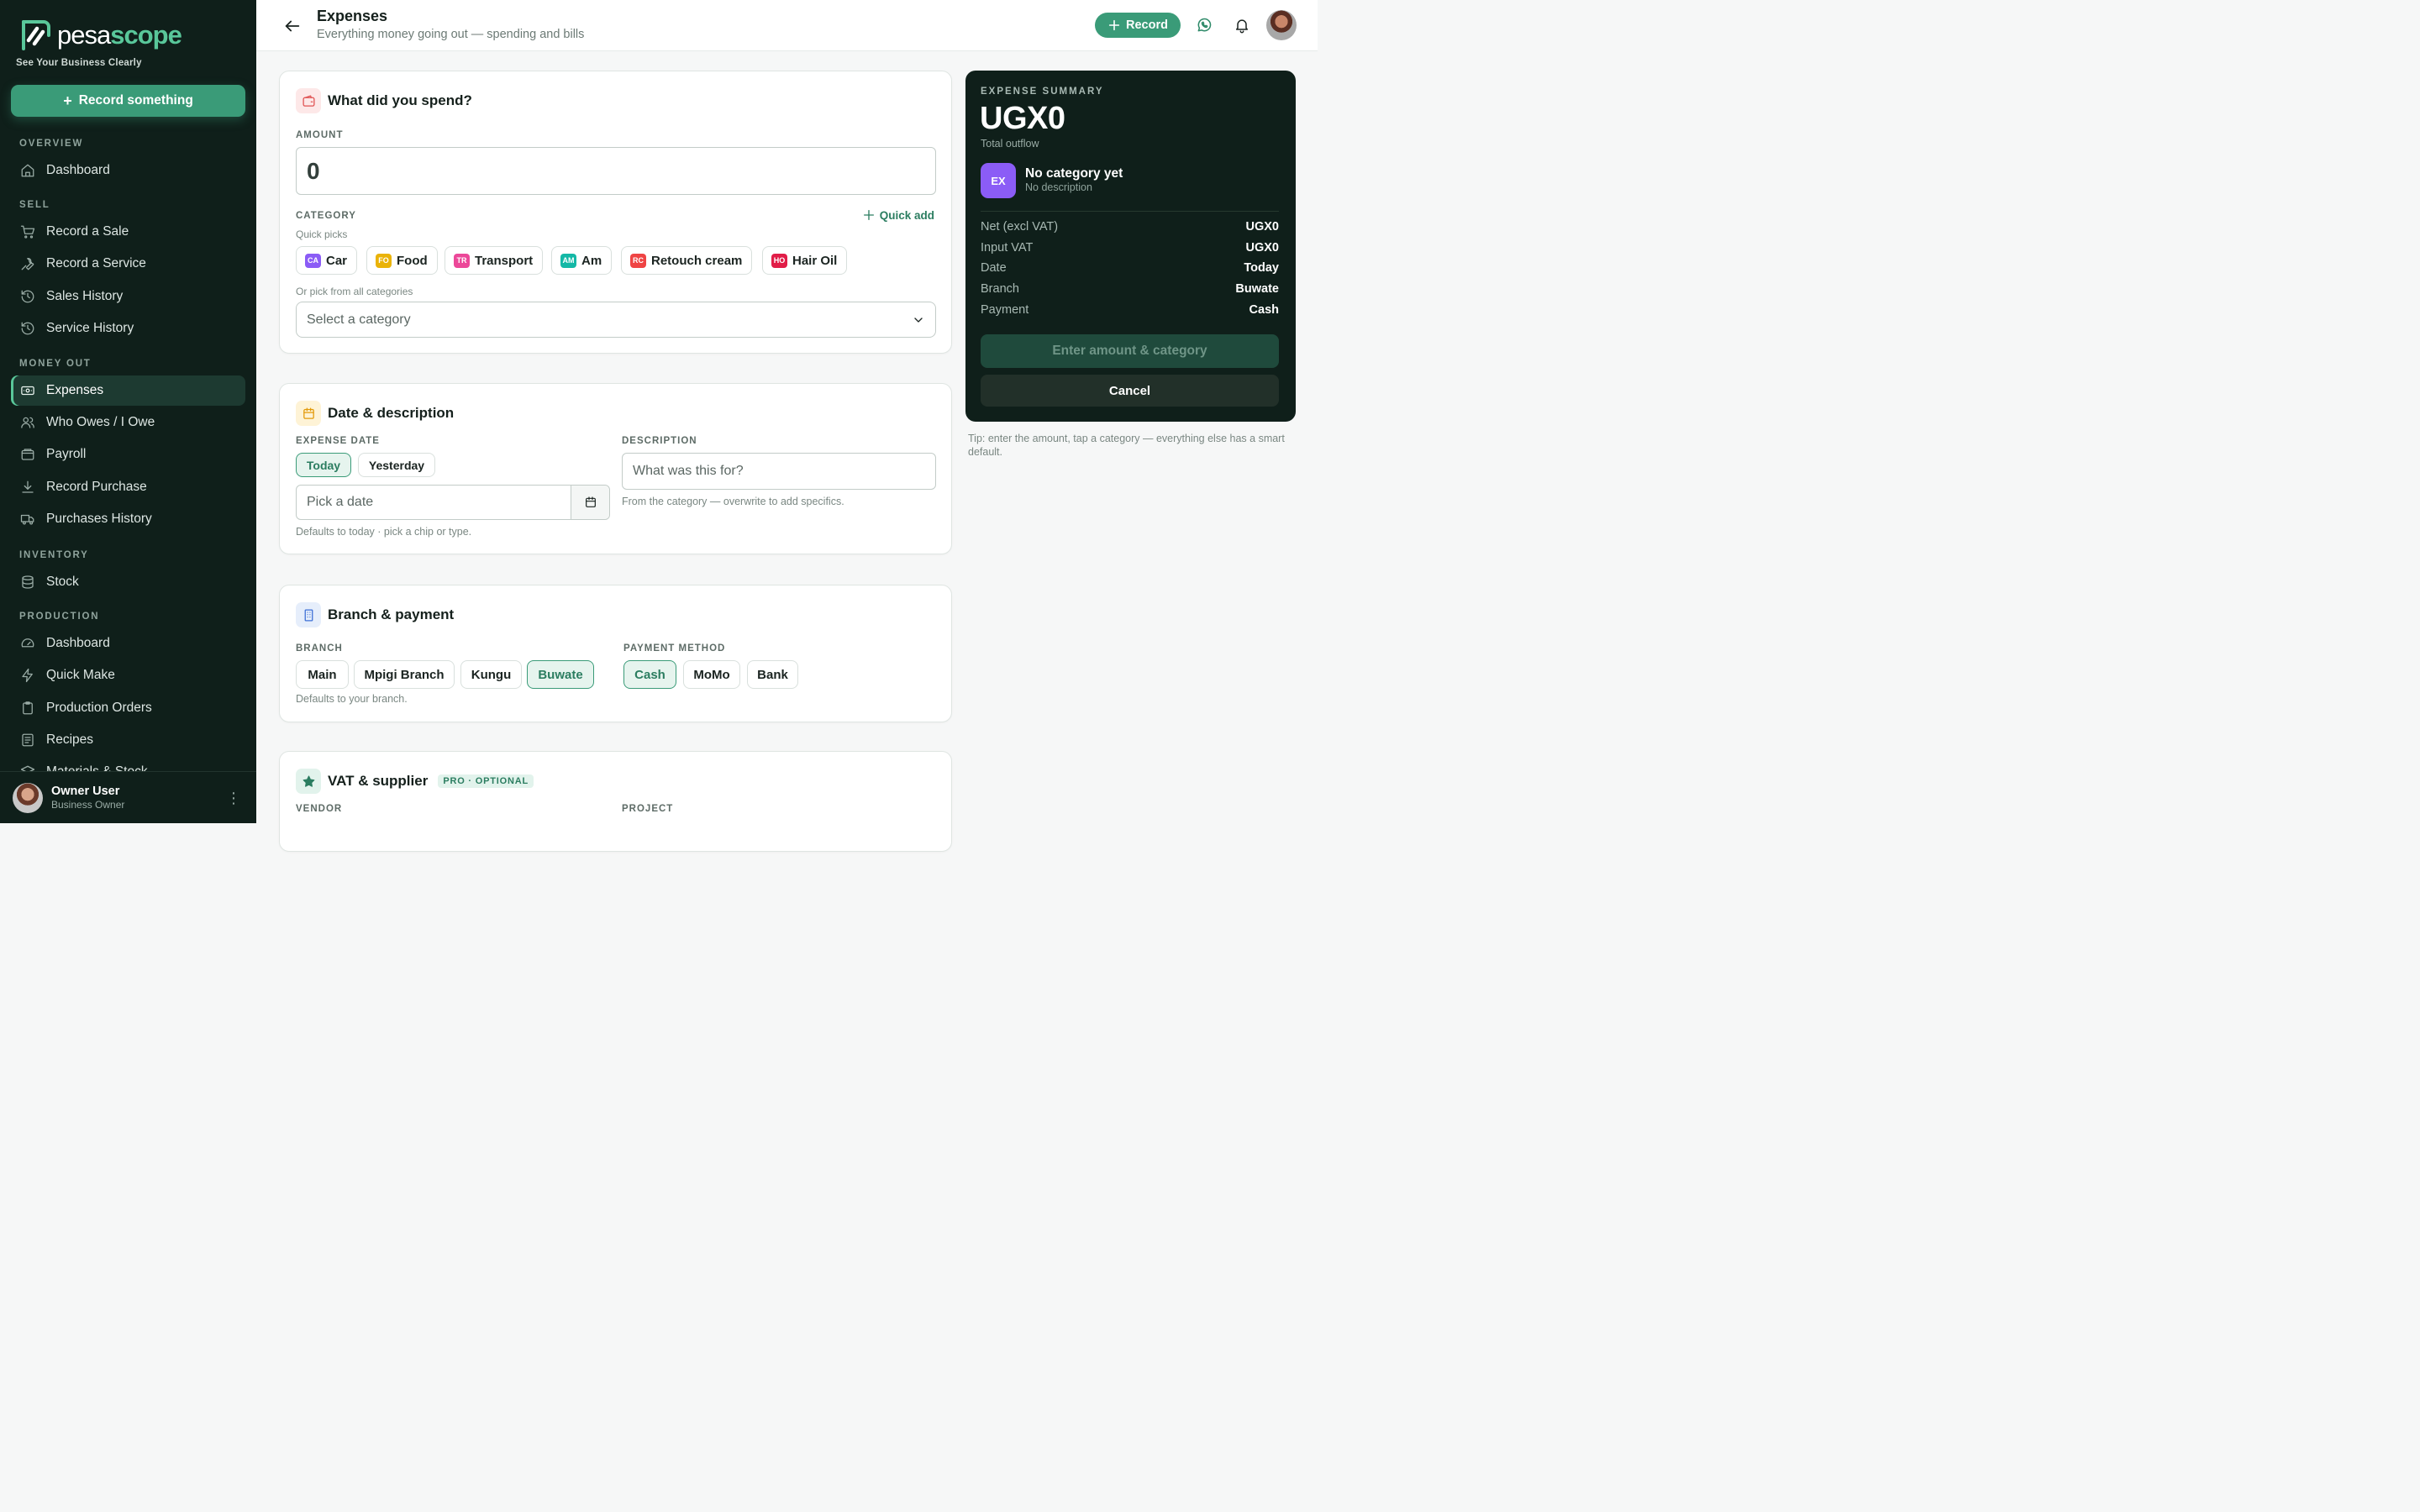  What do you see at coordinates (918, 320) in the screenshot?
I see `chevron-down-icon` at bounding box center [918, 320].